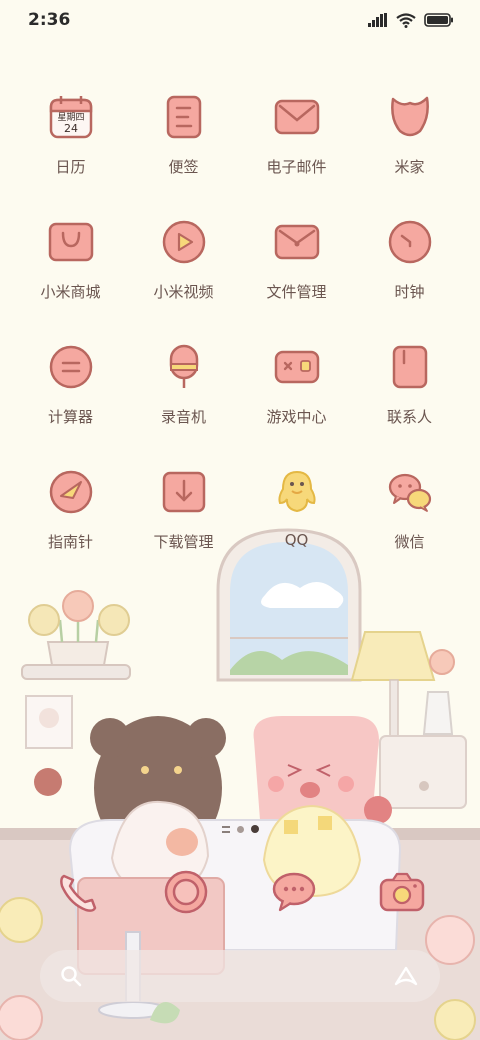 The image size is (480, 1040). What do you see at coordinates (297, 367) in the screenshot?
I see `gamepad-icon` at bounding box center [297, 367].